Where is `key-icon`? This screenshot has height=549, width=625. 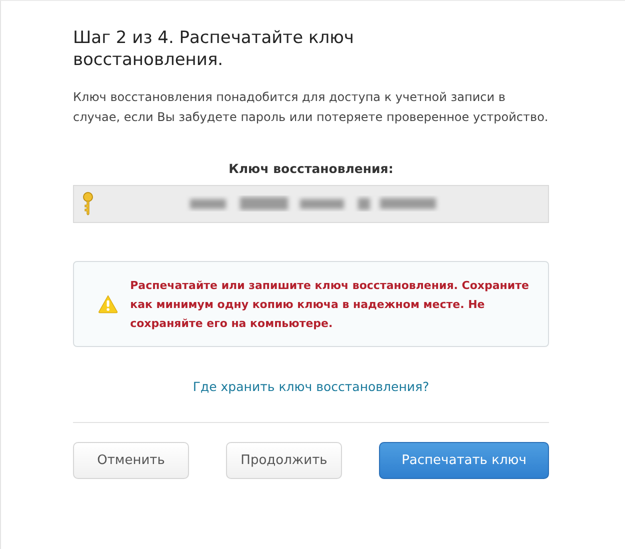 key-icon is located at coordinates (88, 204).